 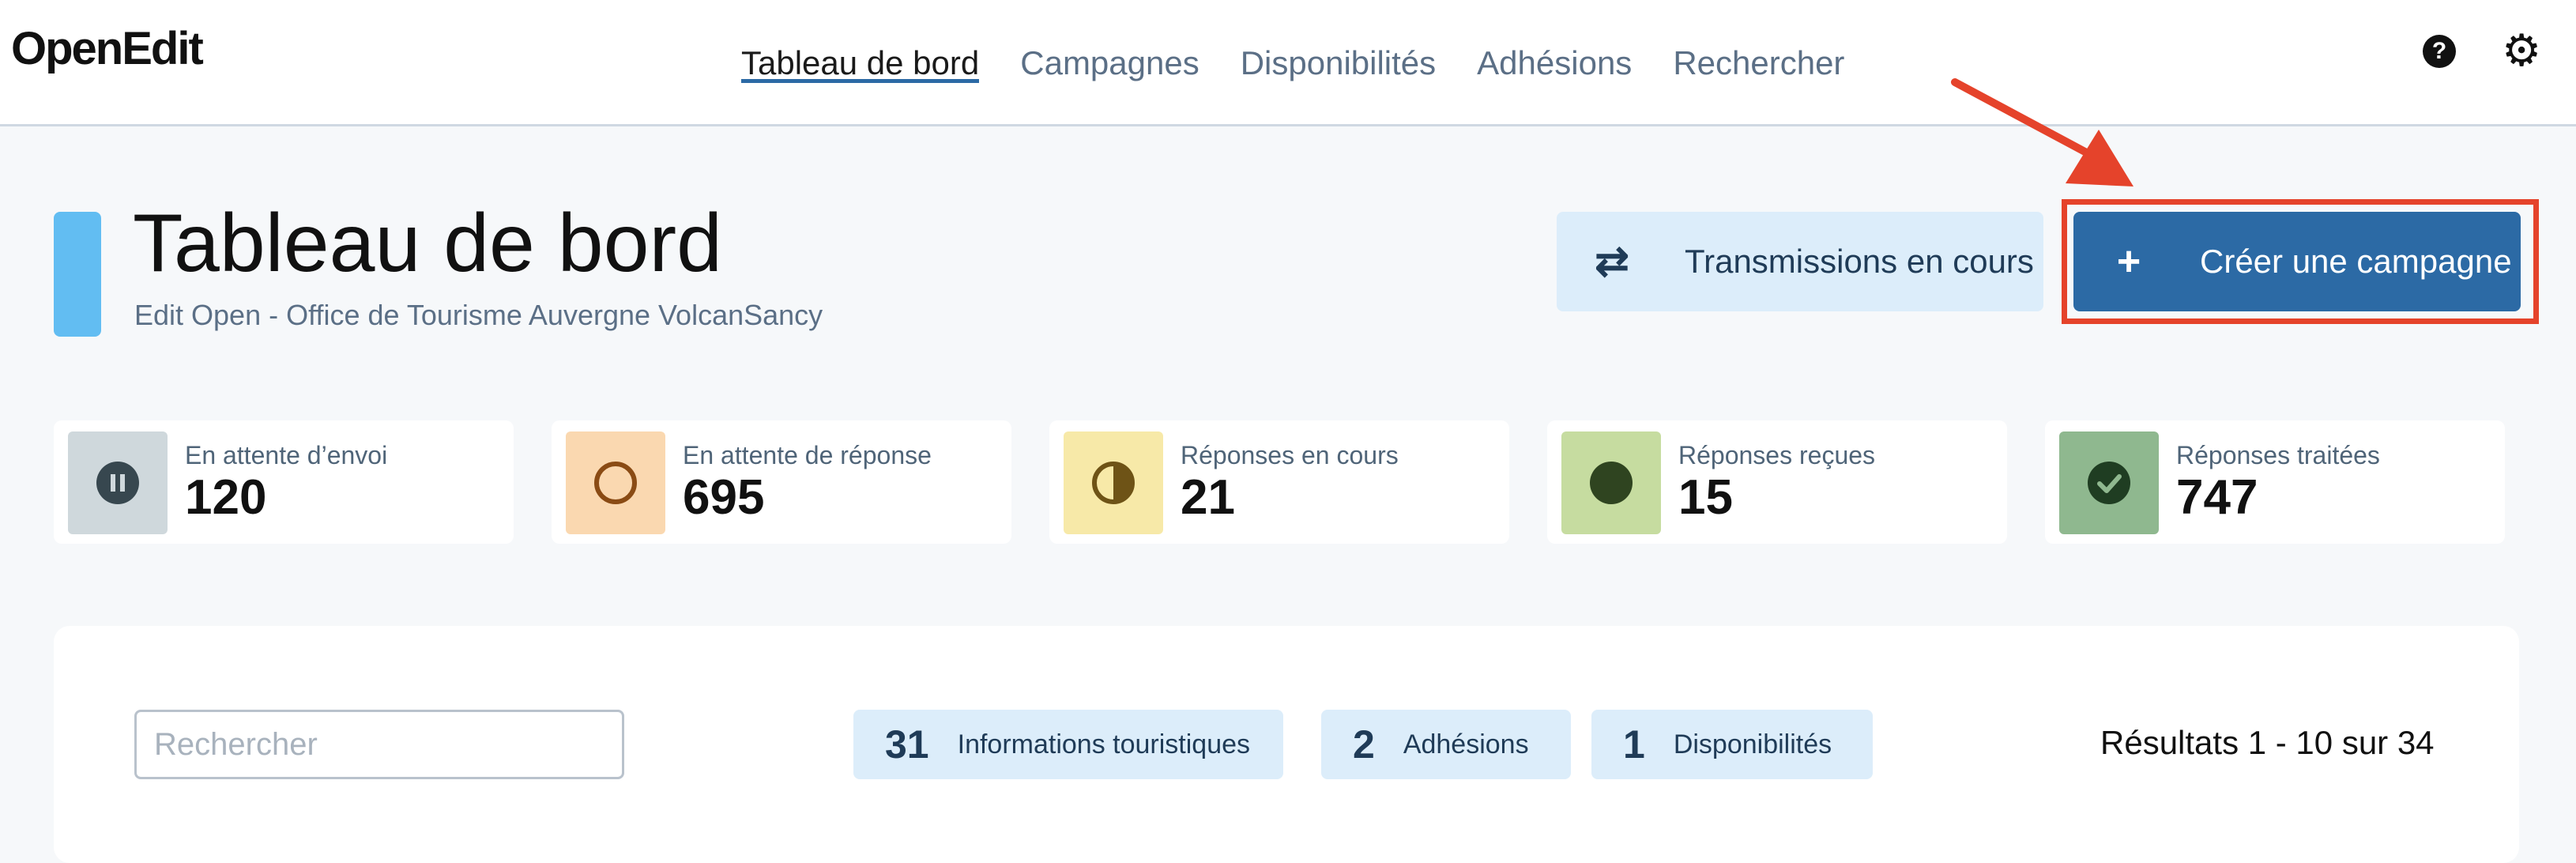 What do you see at coordinates (724, 497) in the screenshot?
I see `stat-value: 695` at bounding box center [724, 497].